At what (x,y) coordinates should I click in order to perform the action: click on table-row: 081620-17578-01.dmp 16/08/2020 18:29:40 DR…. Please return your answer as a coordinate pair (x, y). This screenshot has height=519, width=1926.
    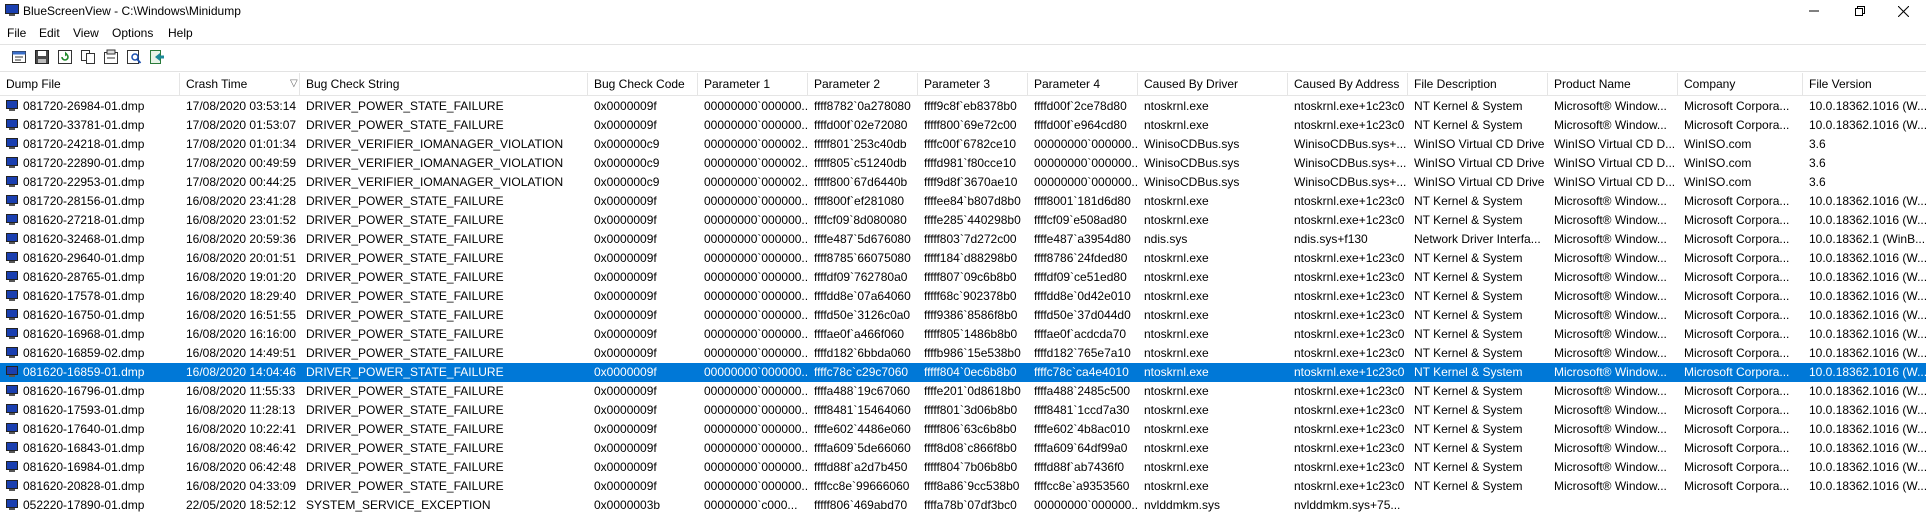
    Looking at the image, I should click on (963, 296).